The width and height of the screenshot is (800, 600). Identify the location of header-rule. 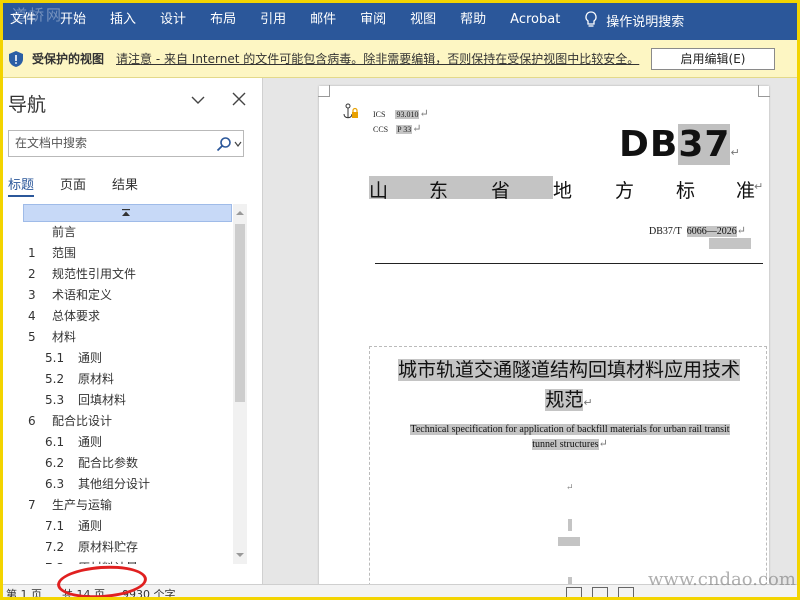
(569, 263).